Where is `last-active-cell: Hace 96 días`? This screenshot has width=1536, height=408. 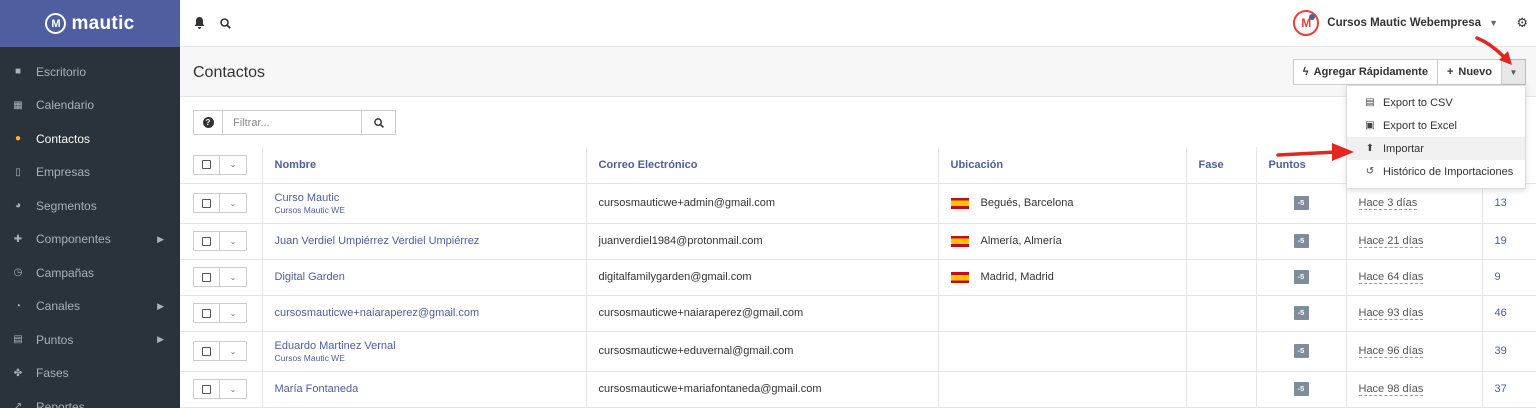
last-active-cell: Hace 96 días is located at coordinates (1414, 351).